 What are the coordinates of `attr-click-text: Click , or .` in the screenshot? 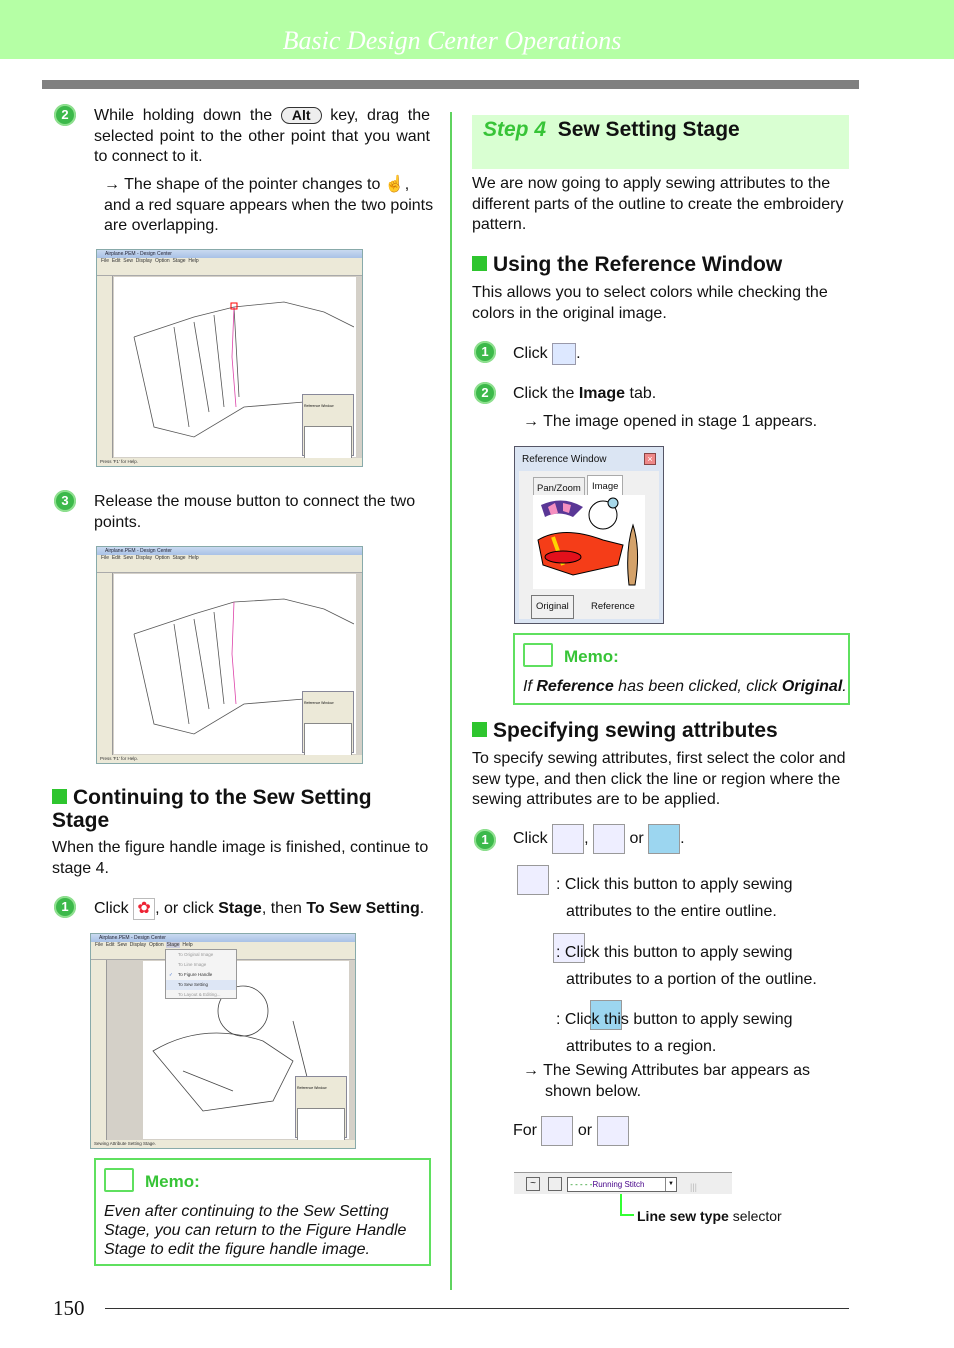 It's located at (599, 839).